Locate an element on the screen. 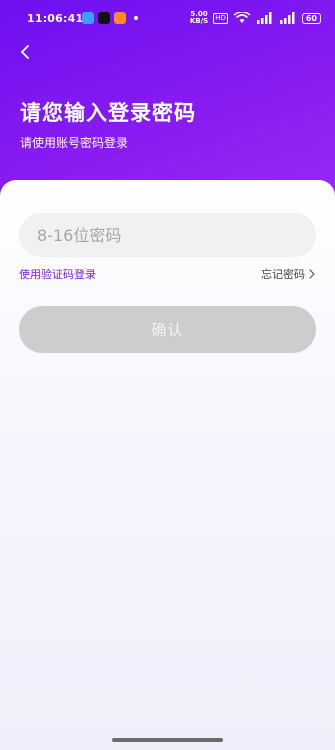 The image size is (335, 750). home-indicator is located at coordinates (167, 740).